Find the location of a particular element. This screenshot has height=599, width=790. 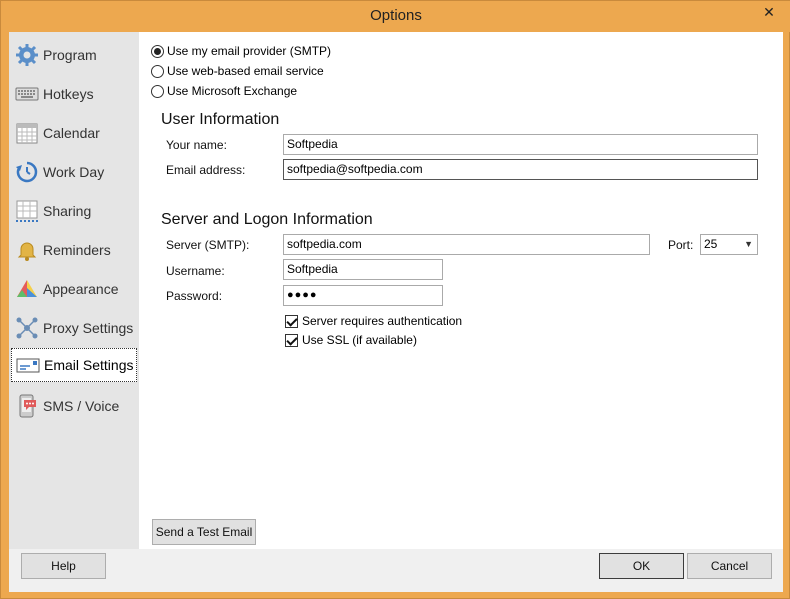

sidebar-item-label: Reminders is located at coordinates (77, 250).